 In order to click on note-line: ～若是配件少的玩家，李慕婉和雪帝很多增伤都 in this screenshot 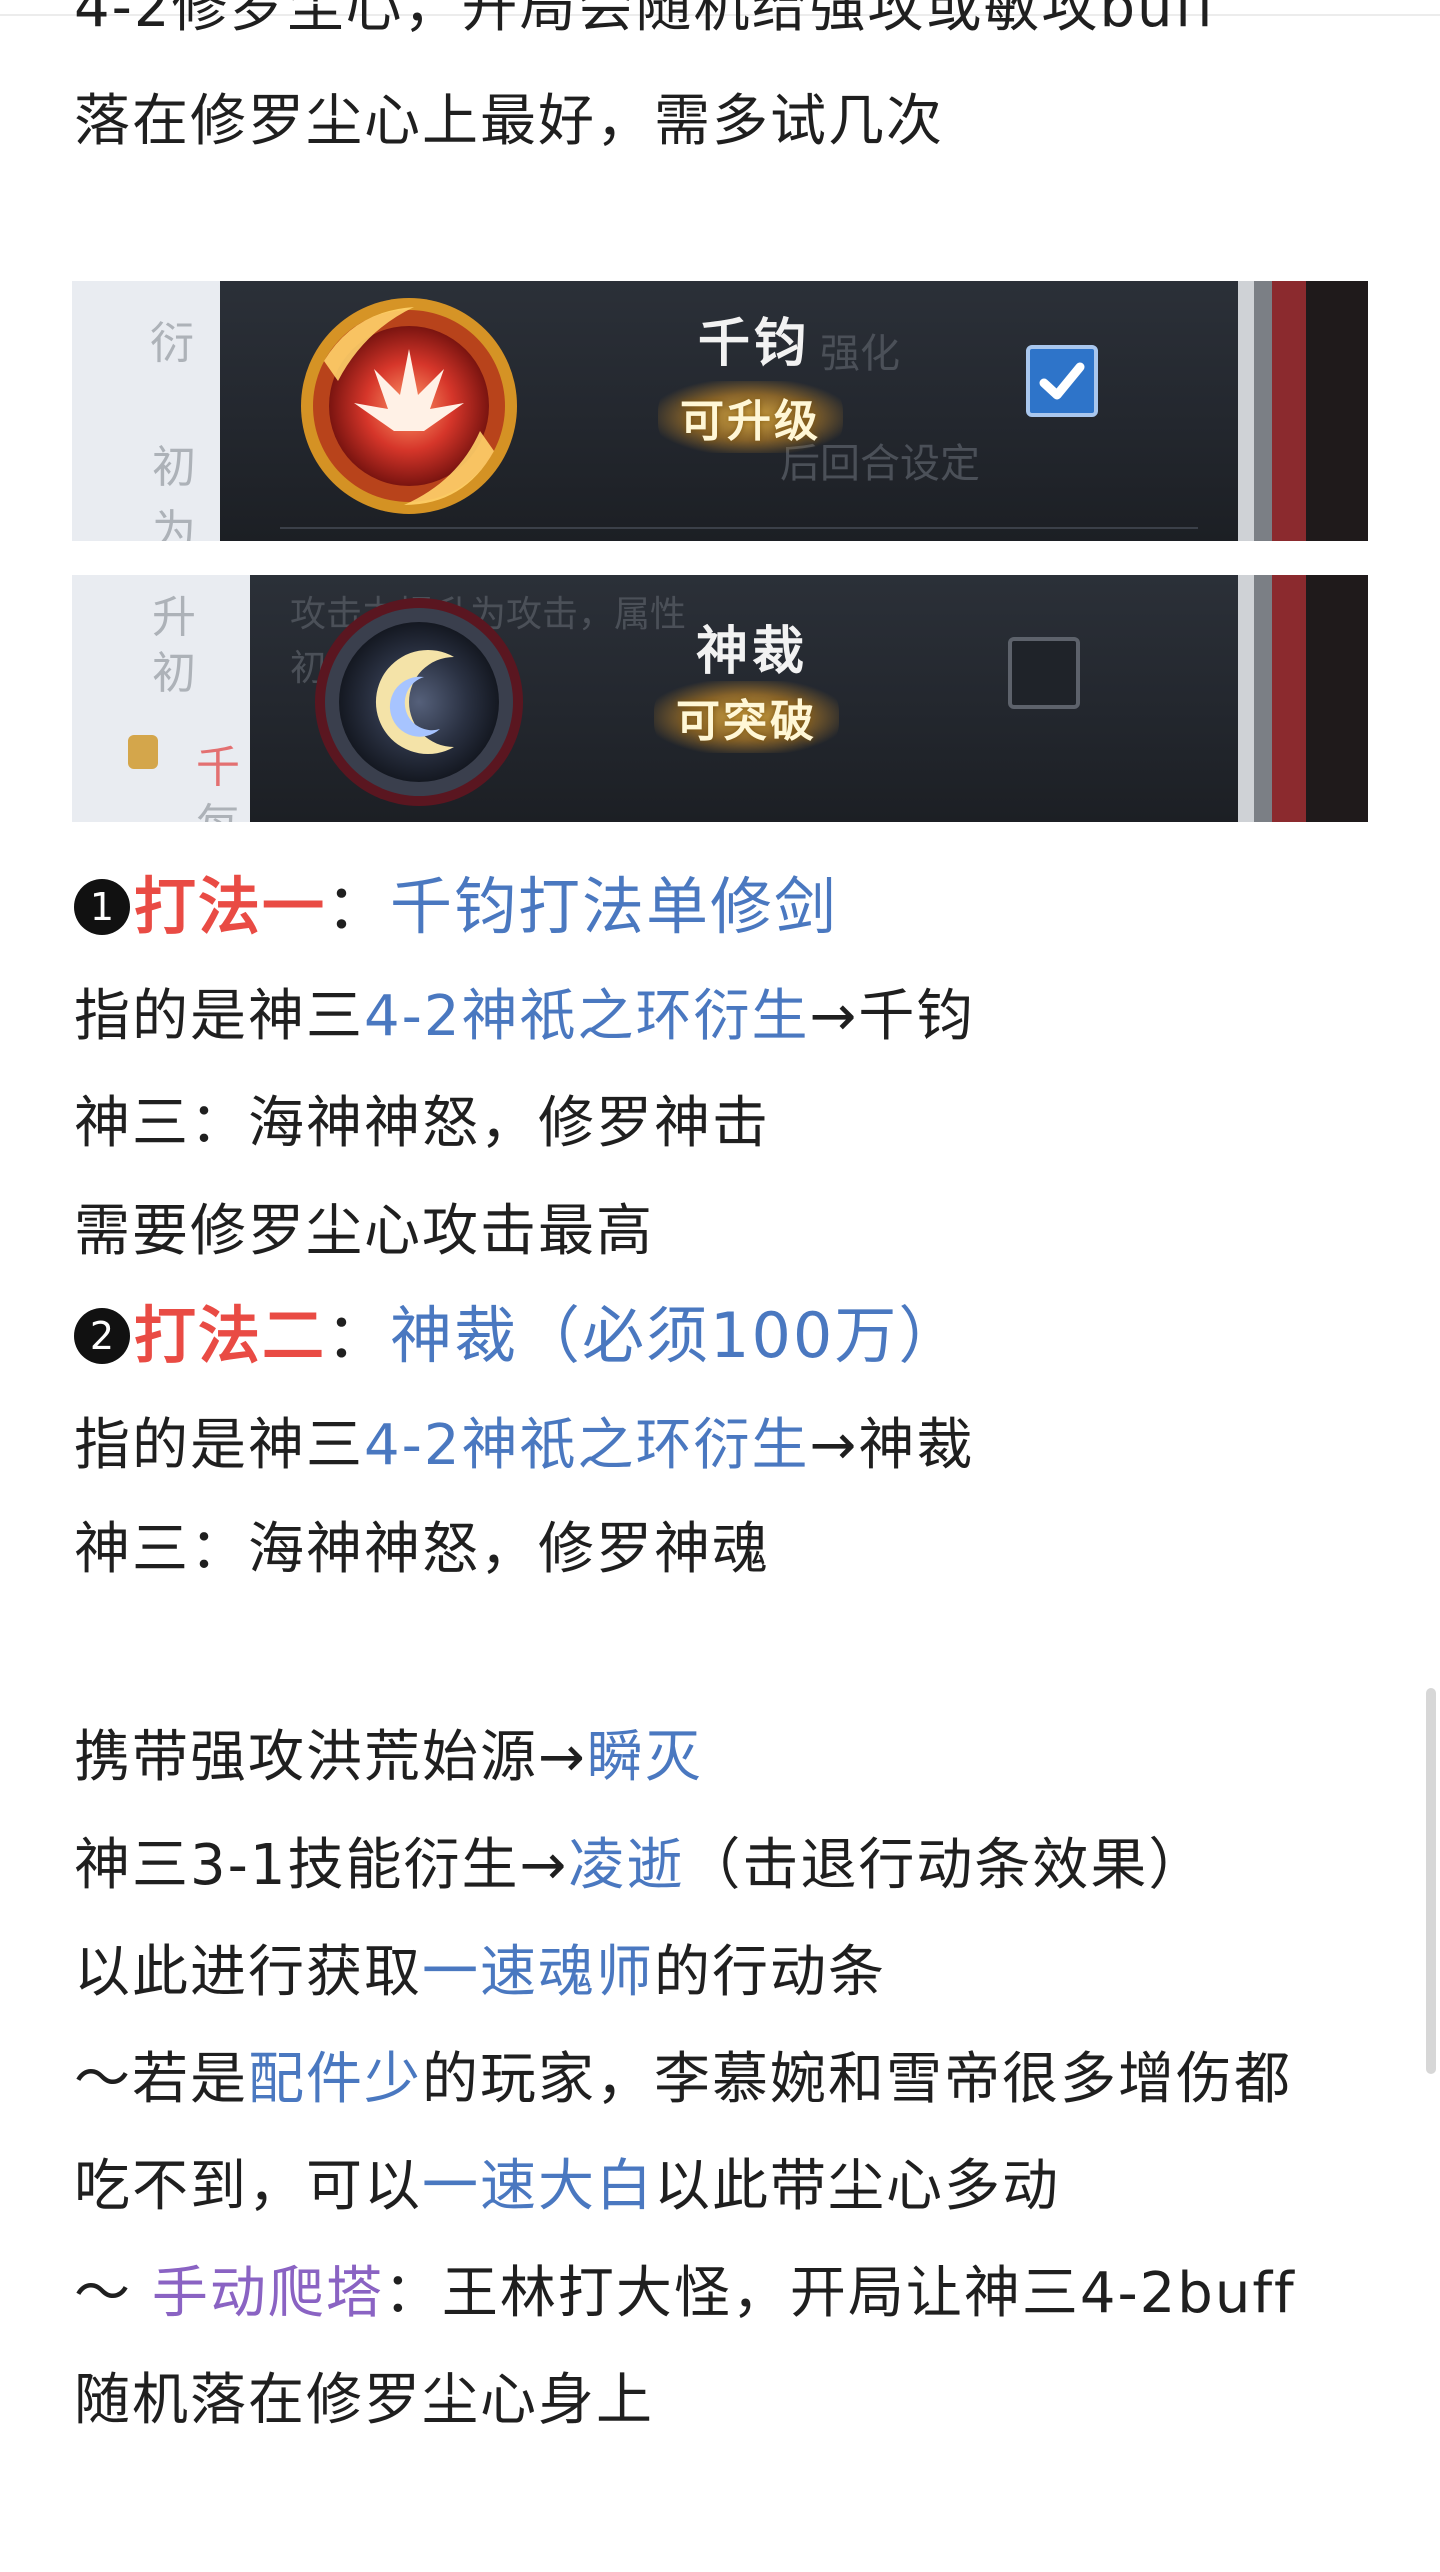, I will do `click(683, 2080)`.